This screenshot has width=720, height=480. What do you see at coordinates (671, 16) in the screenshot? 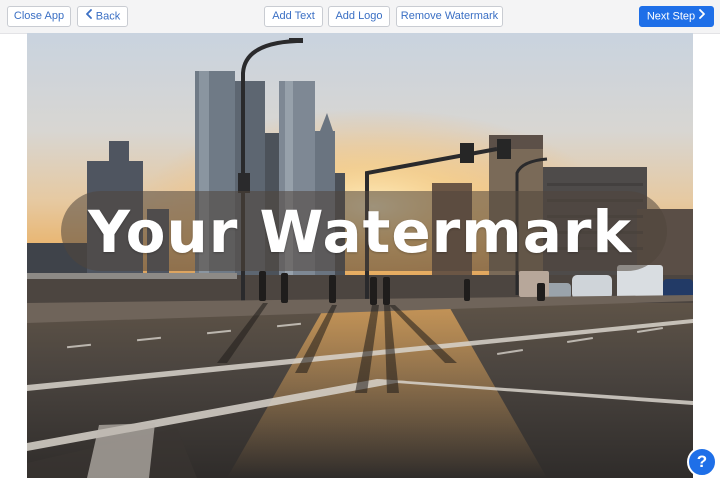
I see `next-step-label: Next Step` at bounding box center [671, 16].